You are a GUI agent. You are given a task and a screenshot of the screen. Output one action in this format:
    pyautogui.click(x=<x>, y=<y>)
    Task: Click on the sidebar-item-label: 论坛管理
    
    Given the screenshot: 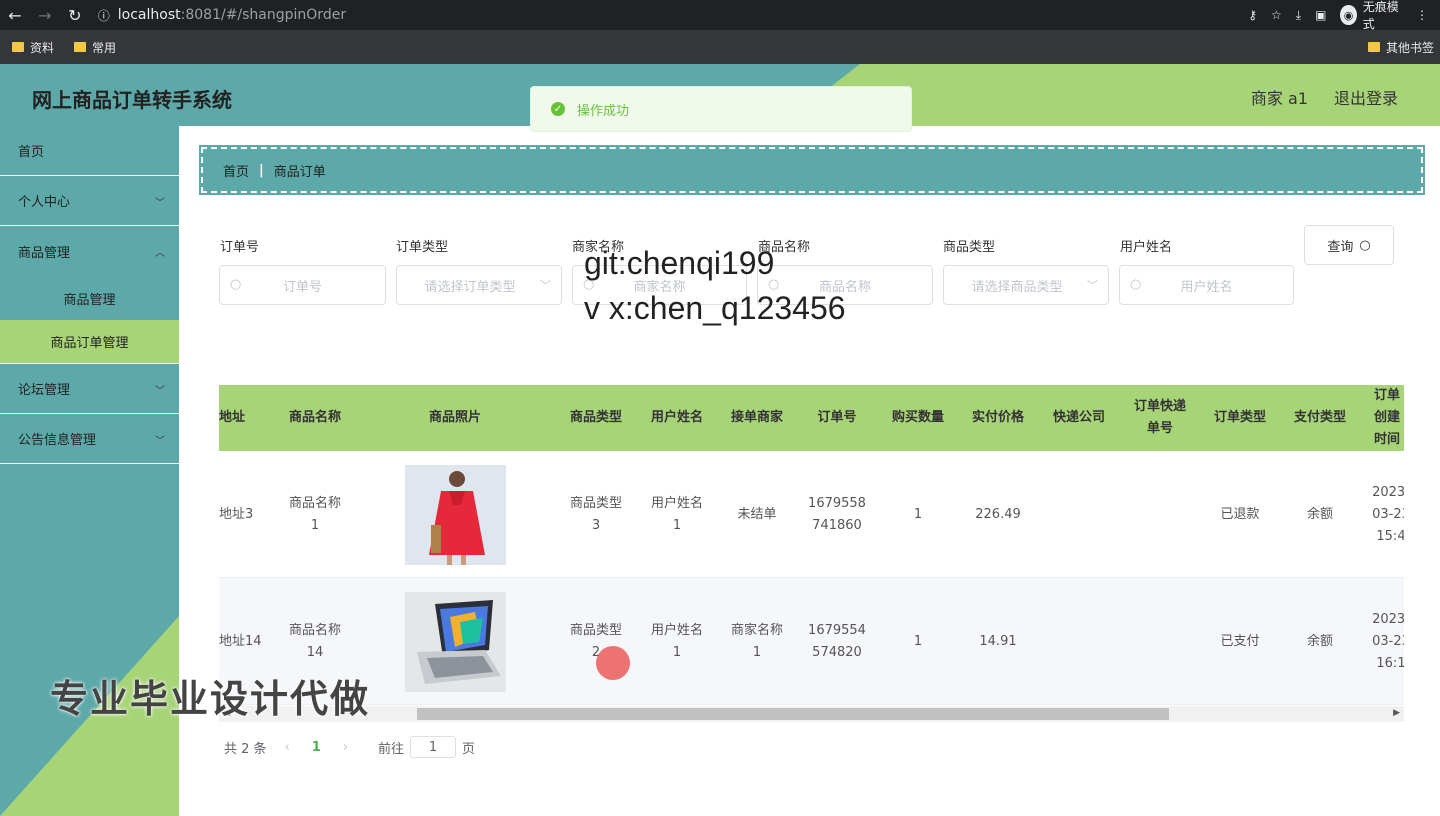 What is the action you would take?
    pyautogui.click(x=44, y=390)
    